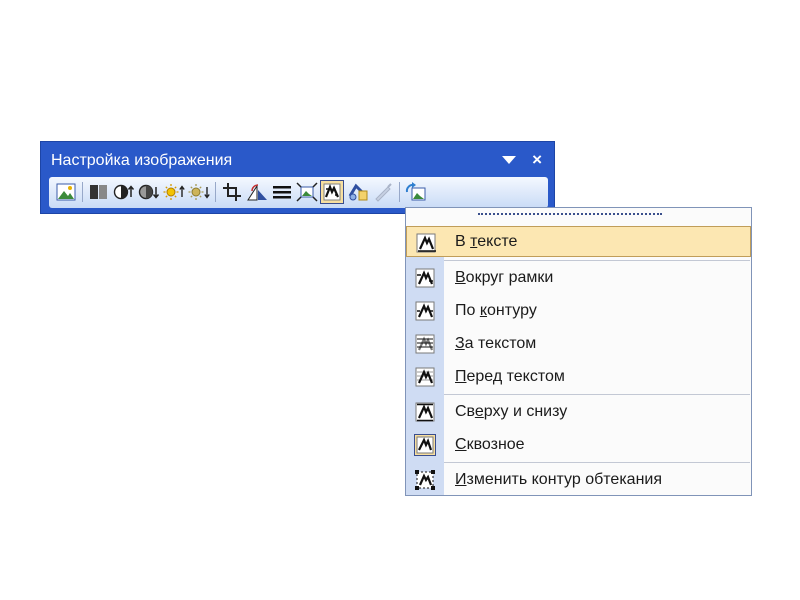 The width and height of the screenshot is (800, 600). Describe the element at coordinates (558, 479) in the screenshot. I see `menu-item-label: Изменить контур обтекания` at that location.